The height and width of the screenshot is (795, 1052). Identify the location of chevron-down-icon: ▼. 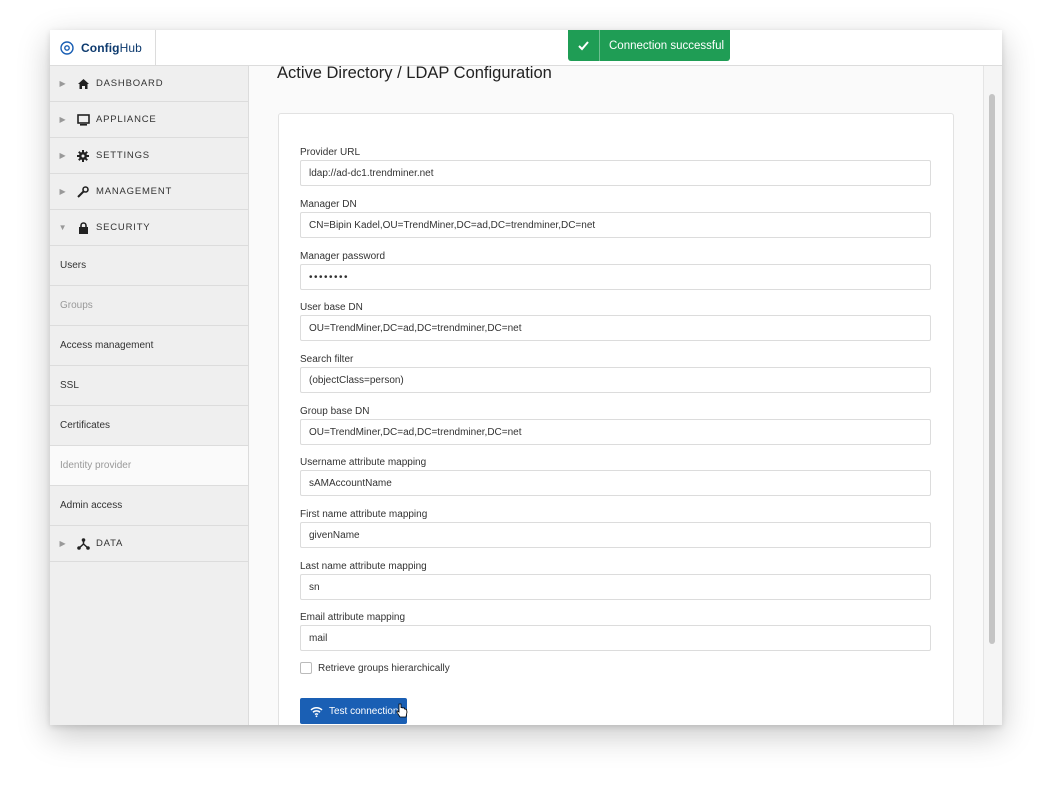
(63, 227).